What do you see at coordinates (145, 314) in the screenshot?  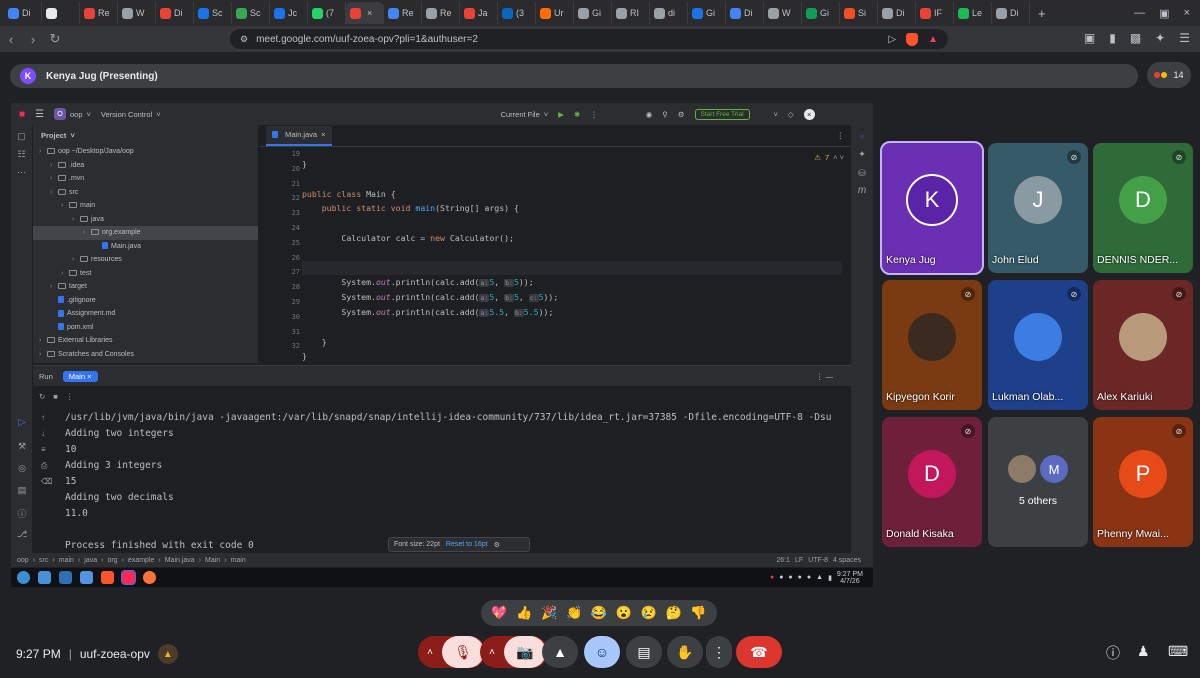 I see `tree-item: Assignment.md` at bounding box center [145, 314].